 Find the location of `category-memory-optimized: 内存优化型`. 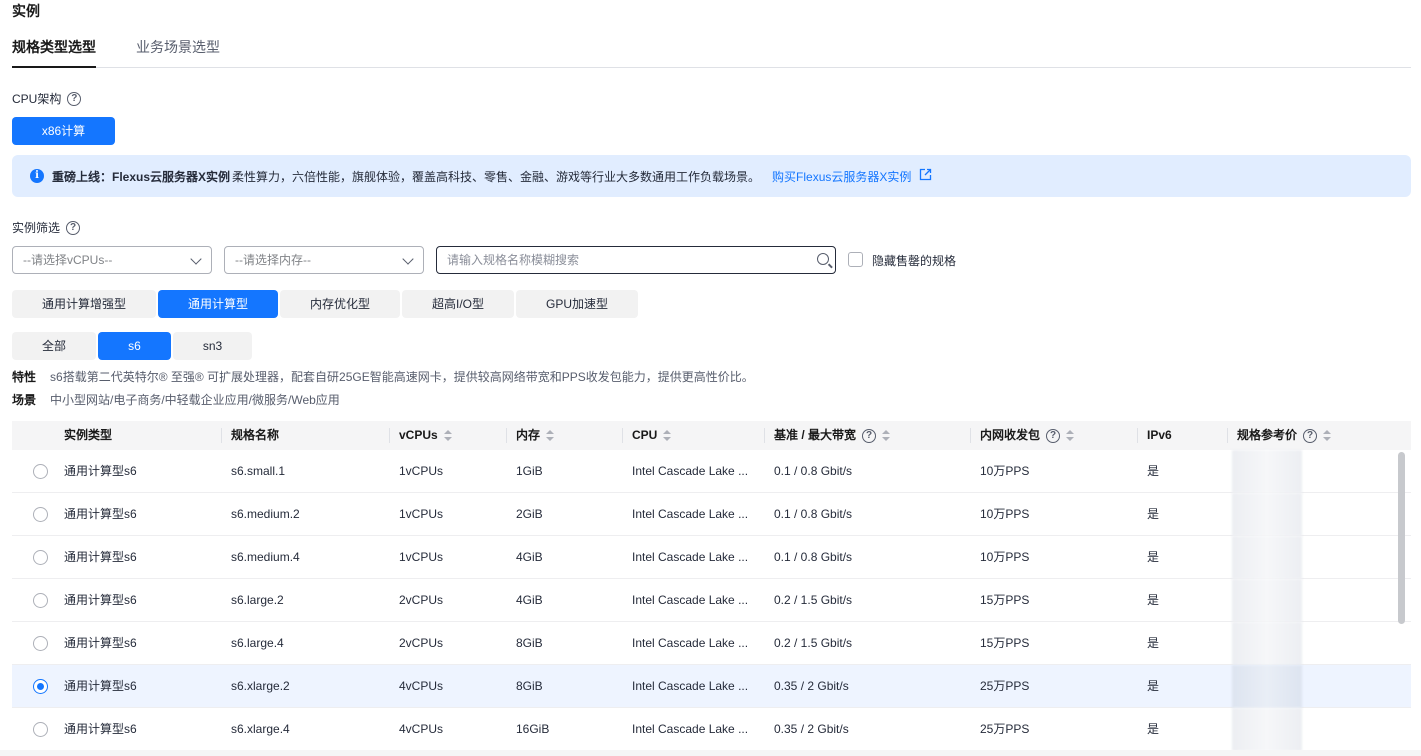

category-memory-optimized: 内存优化型 is located at coordinates (340, 304).